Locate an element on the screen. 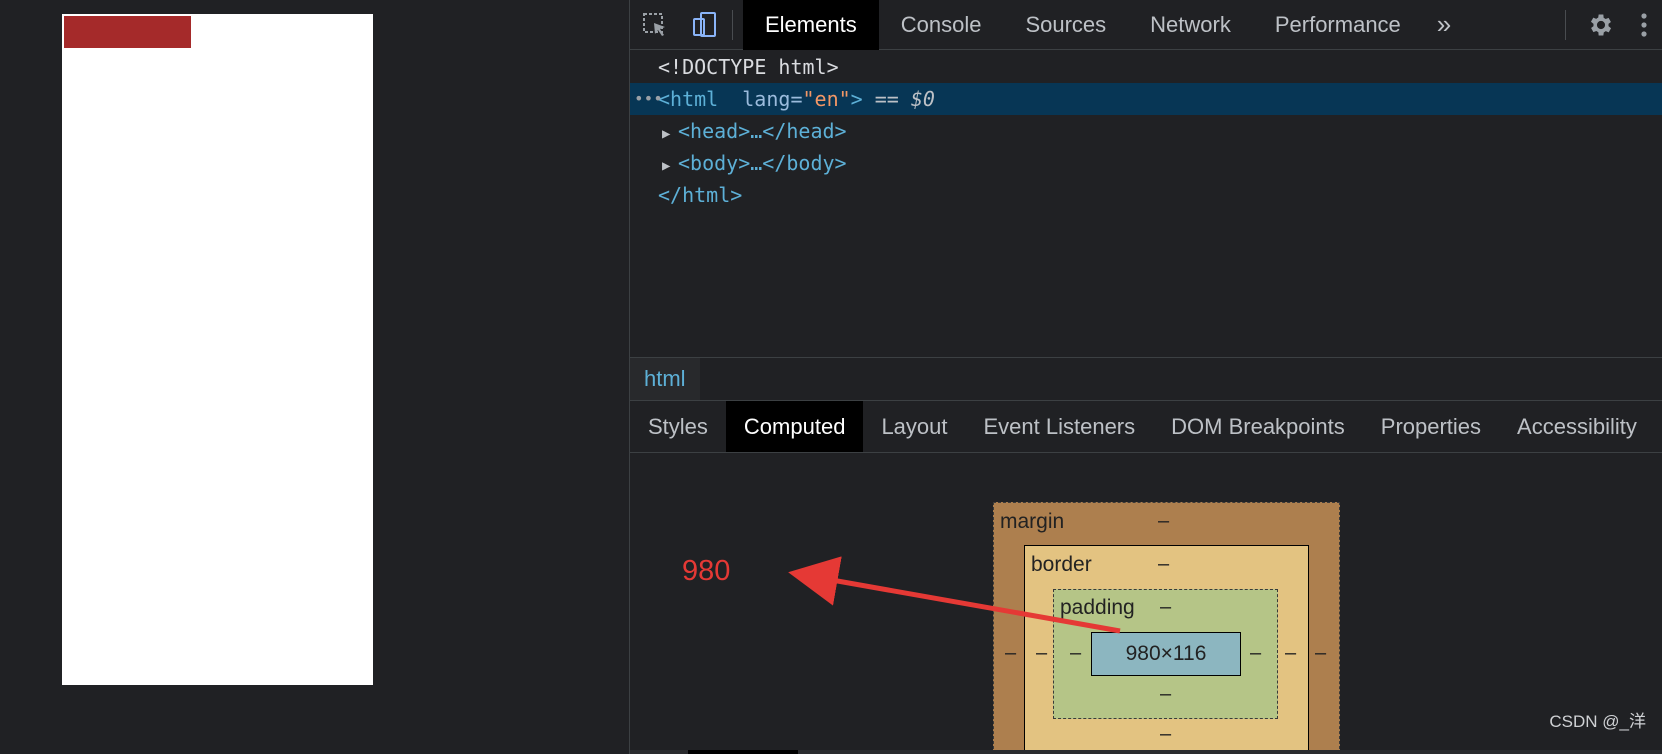  tab-elements: Elements is located at coordinates (811, 25).